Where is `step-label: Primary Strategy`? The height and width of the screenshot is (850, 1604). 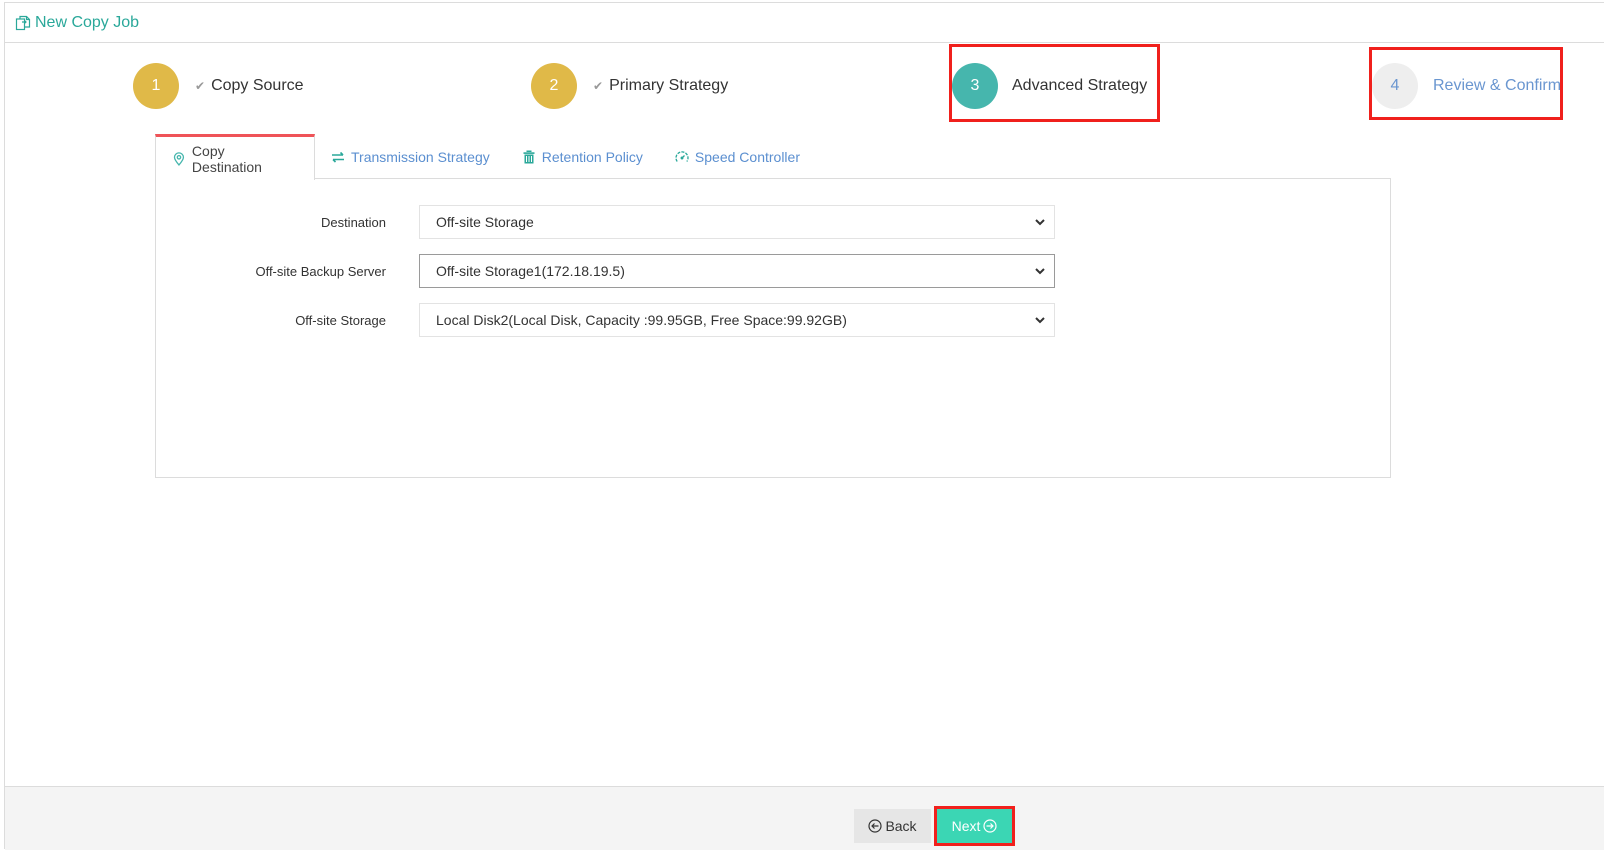
step-label: Primary Strategy is located at coordinates (669, 85).